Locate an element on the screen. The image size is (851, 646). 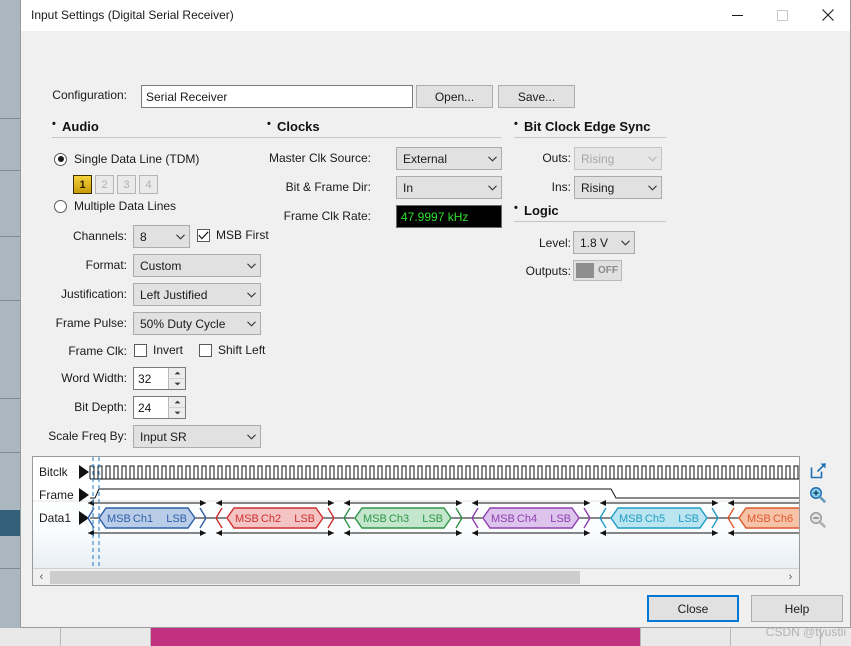
clocks-group-header: Clocks is located at coordinates (384, 128).